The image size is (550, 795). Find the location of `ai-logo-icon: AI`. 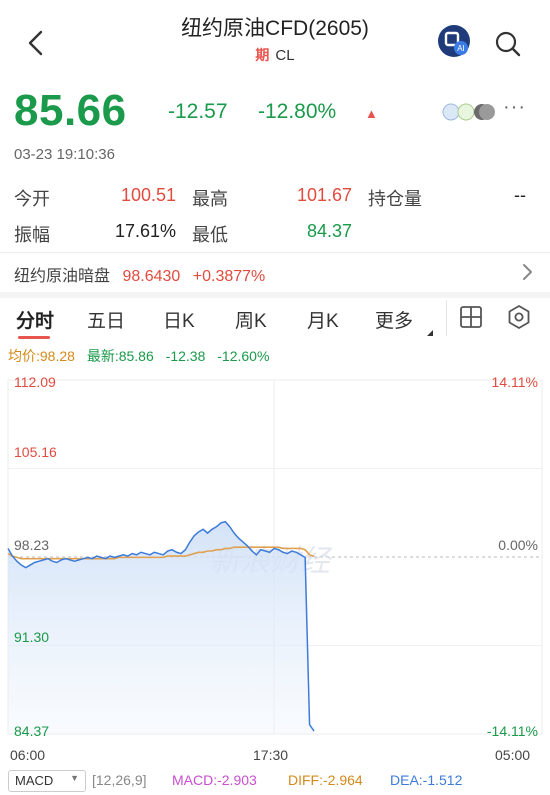

ai-logo-icon: AI is located at coordinates (456, 43).